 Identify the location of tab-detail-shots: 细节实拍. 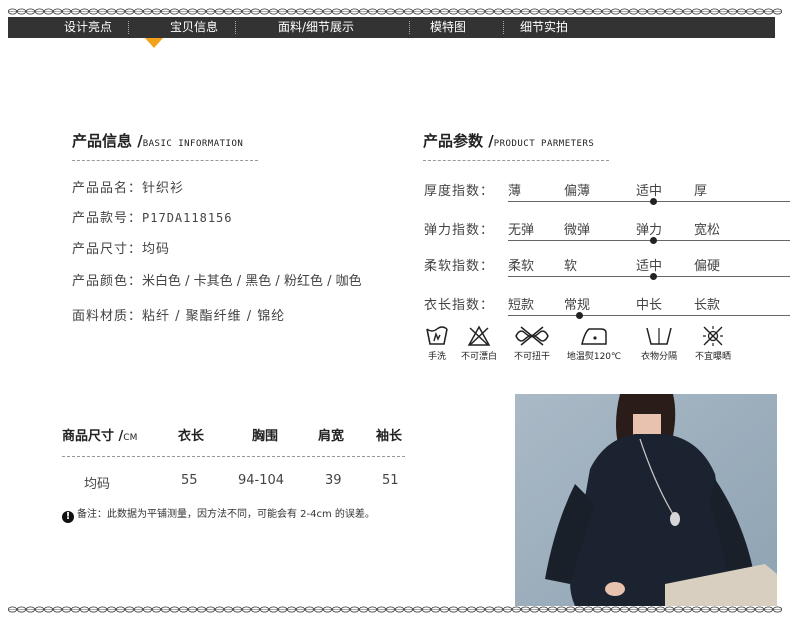
(544, 27).